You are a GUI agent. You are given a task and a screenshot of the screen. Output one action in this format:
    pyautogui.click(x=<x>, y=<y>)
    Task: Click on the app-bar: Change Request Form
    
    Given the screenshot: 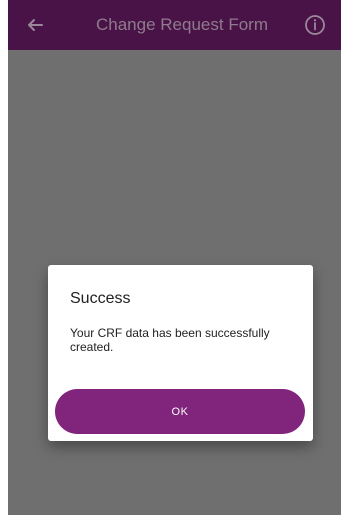 What is the action you would take?
    pyautogui.click(x=174, y=25)
    